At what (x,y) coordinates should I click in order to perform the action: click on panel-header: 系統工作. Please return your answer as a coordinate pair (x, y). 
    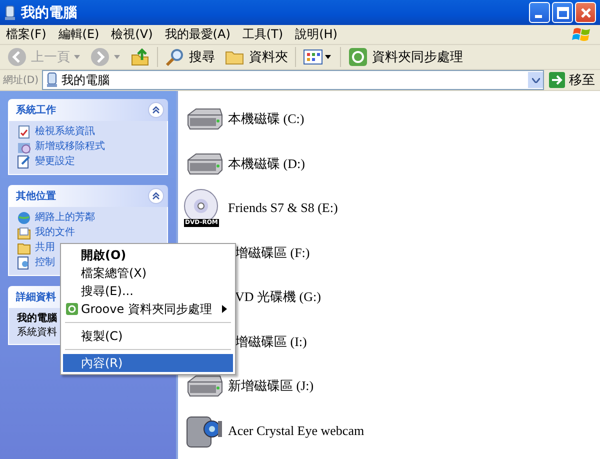
    Looking at the image, I should click on (88, 110).